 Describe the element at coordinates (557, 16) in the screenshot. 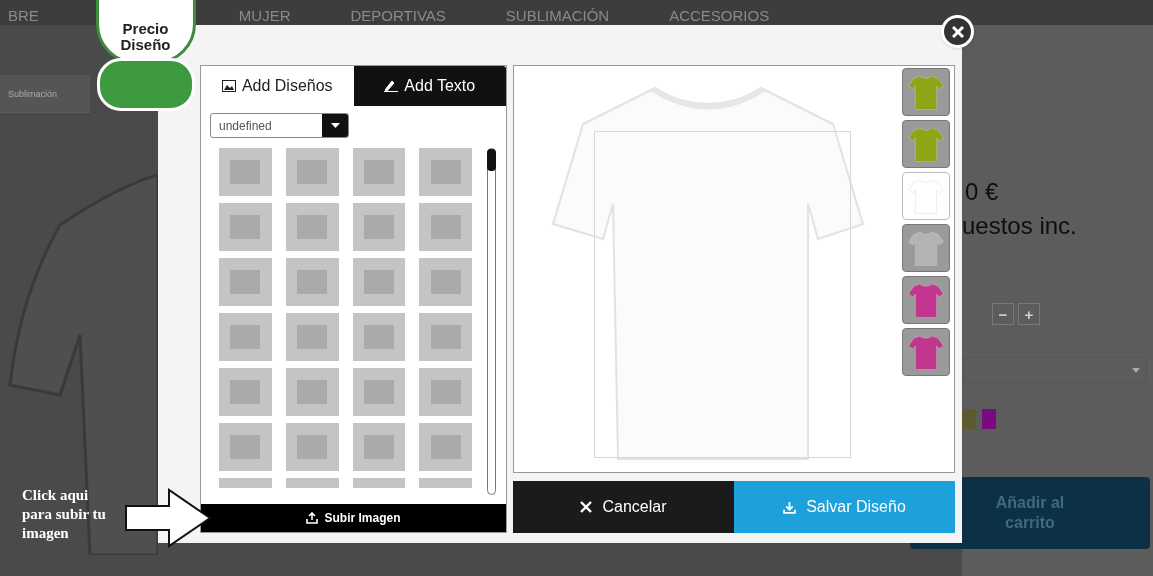

I see `nav-item: SUBLIMACIÓN` at that location.